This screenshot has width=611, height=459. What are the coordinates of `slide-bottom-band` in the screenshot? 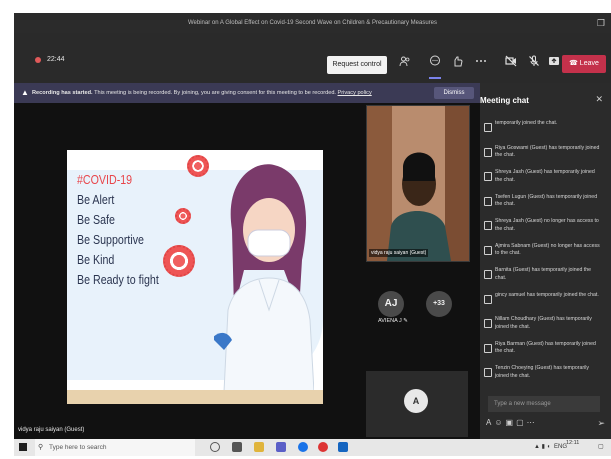 It's located at (195, 397).